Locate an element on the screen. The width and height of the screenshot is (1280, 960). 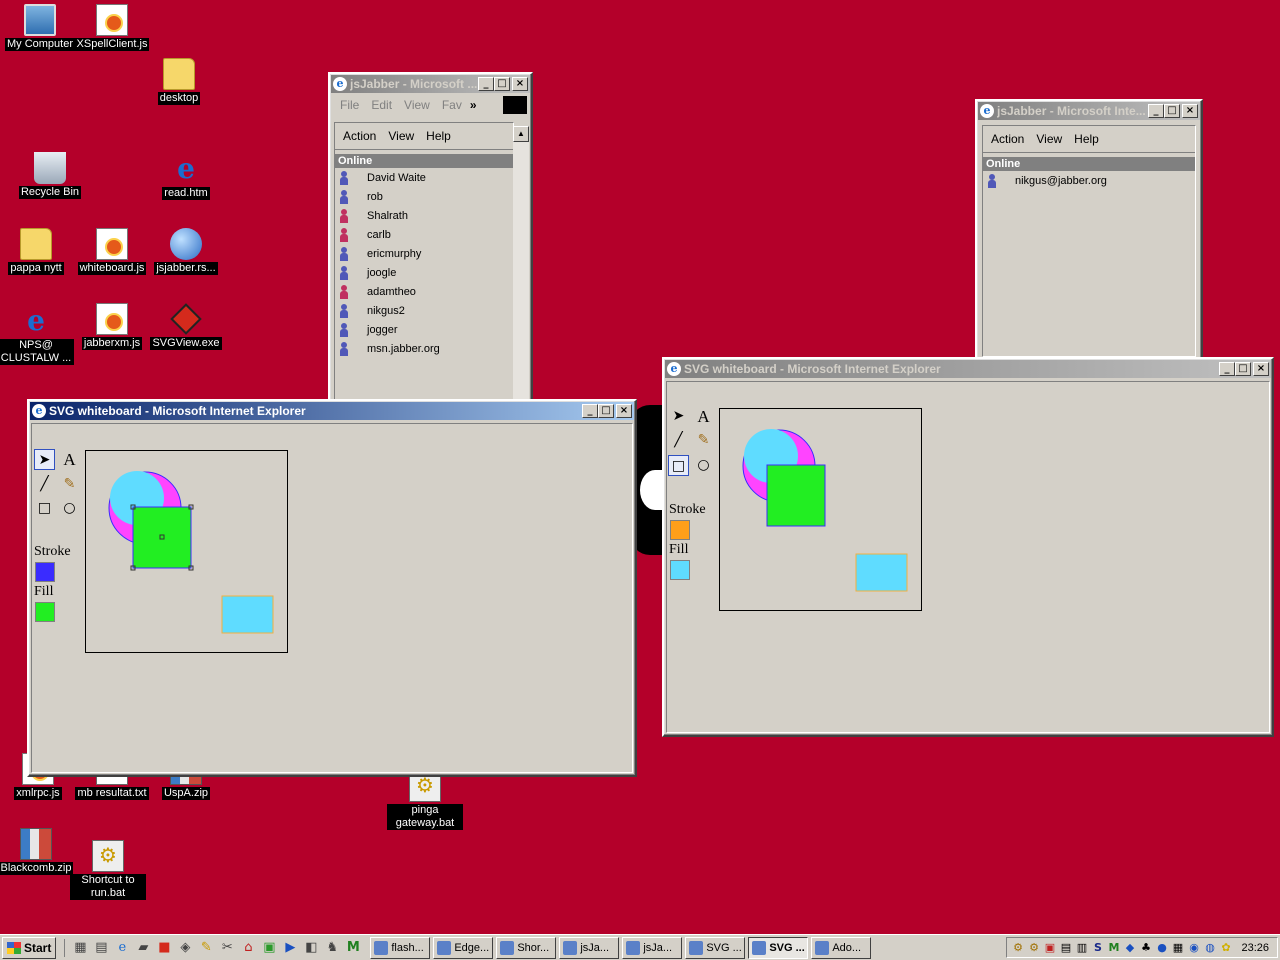
desktop-icon-jabberxm-js: jabberxm.js is located at coordinates (112, 326).